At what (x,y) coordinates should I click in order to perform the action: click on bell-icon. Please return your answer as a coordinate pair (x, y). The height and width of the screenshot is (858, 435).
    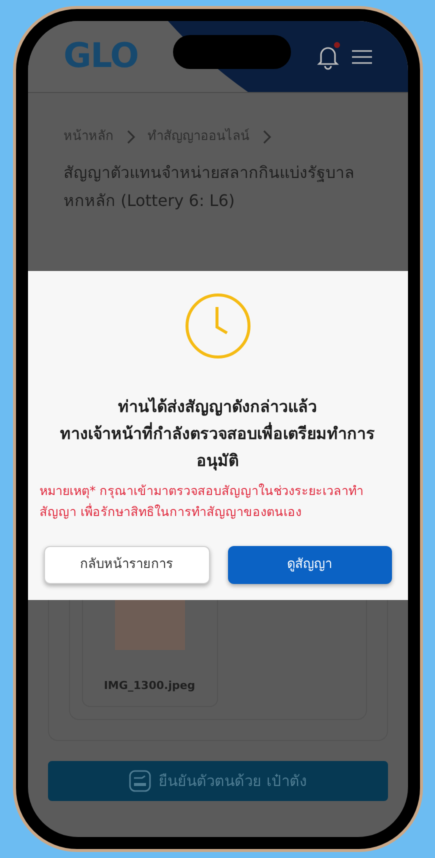
    Looking at the image, I should click on (328, 57).